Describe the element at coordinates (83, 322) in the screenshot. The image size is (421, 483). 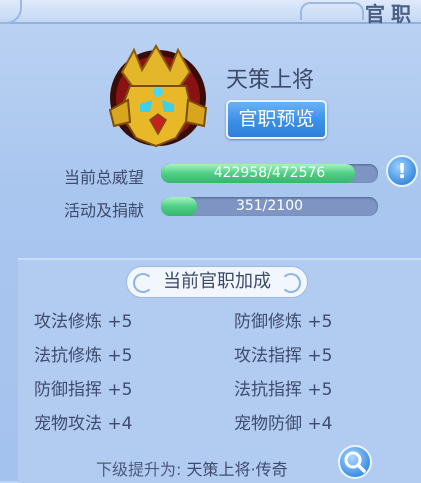
I see `bonus-item: 攻法修炼 +5` at that location.